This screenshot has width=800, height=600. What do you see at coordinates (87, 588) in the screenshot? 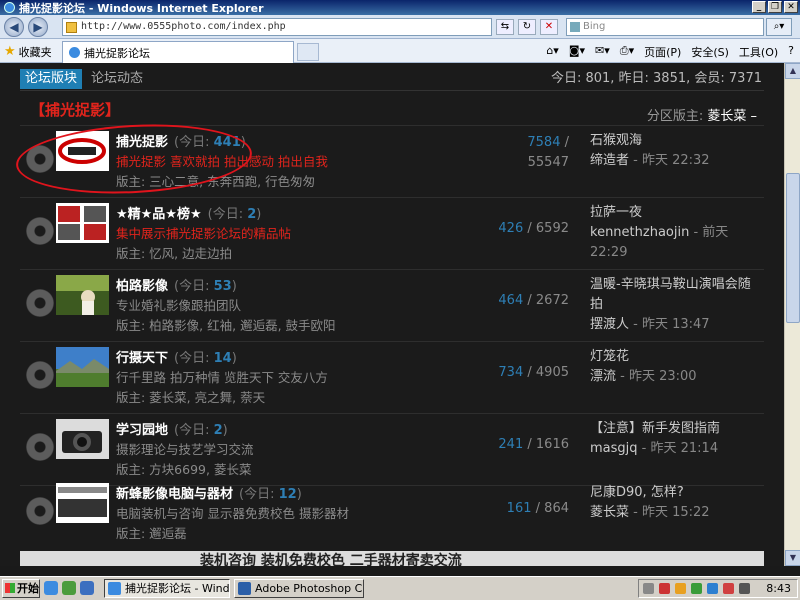
I see `quicklaunch-media-icon` at bounding box center [87, 588].